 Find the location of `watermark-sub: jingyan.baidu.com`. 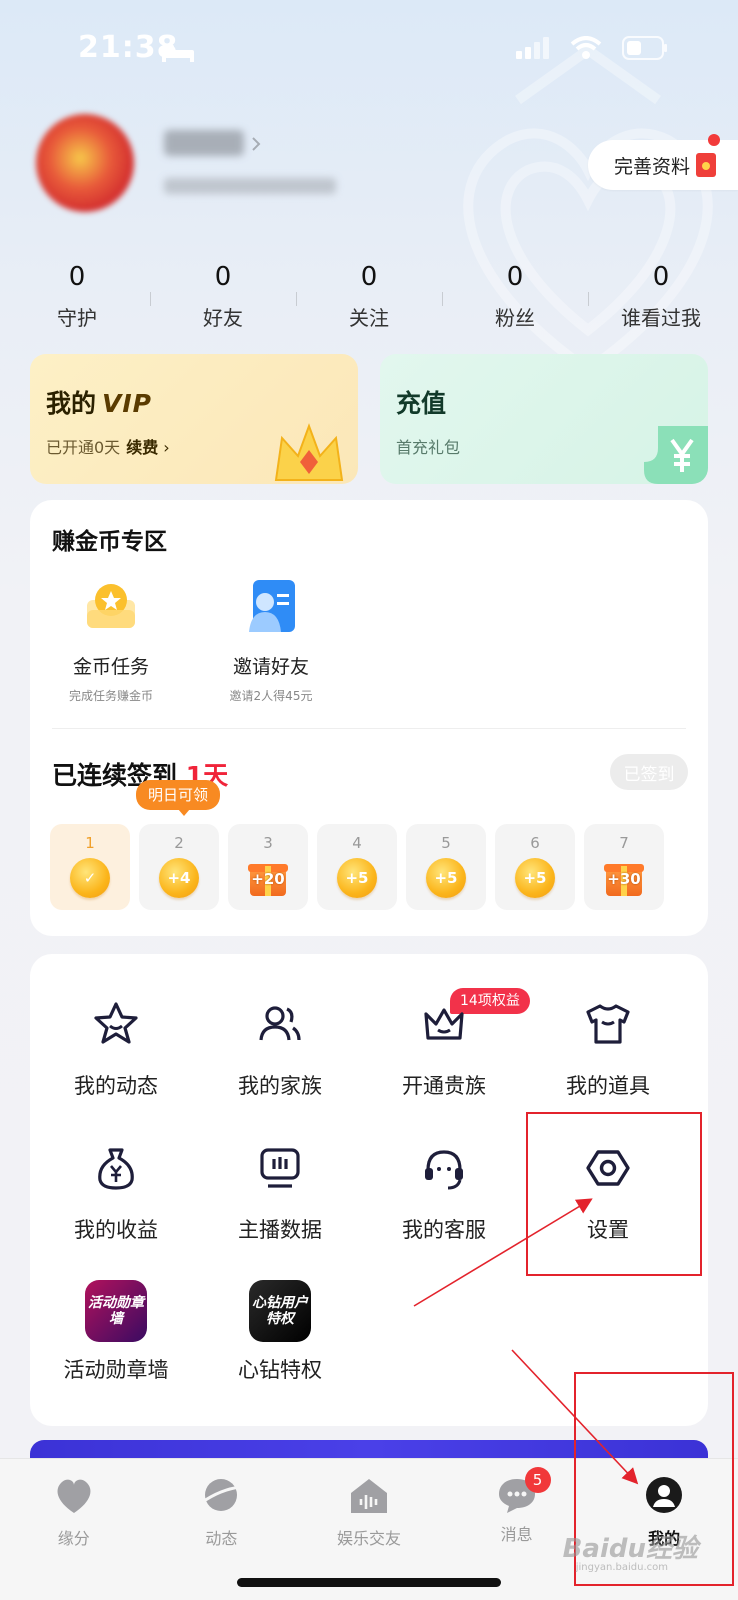

watermark-sub: jingyan.baidu.com is located at coordinates (621, 1567).